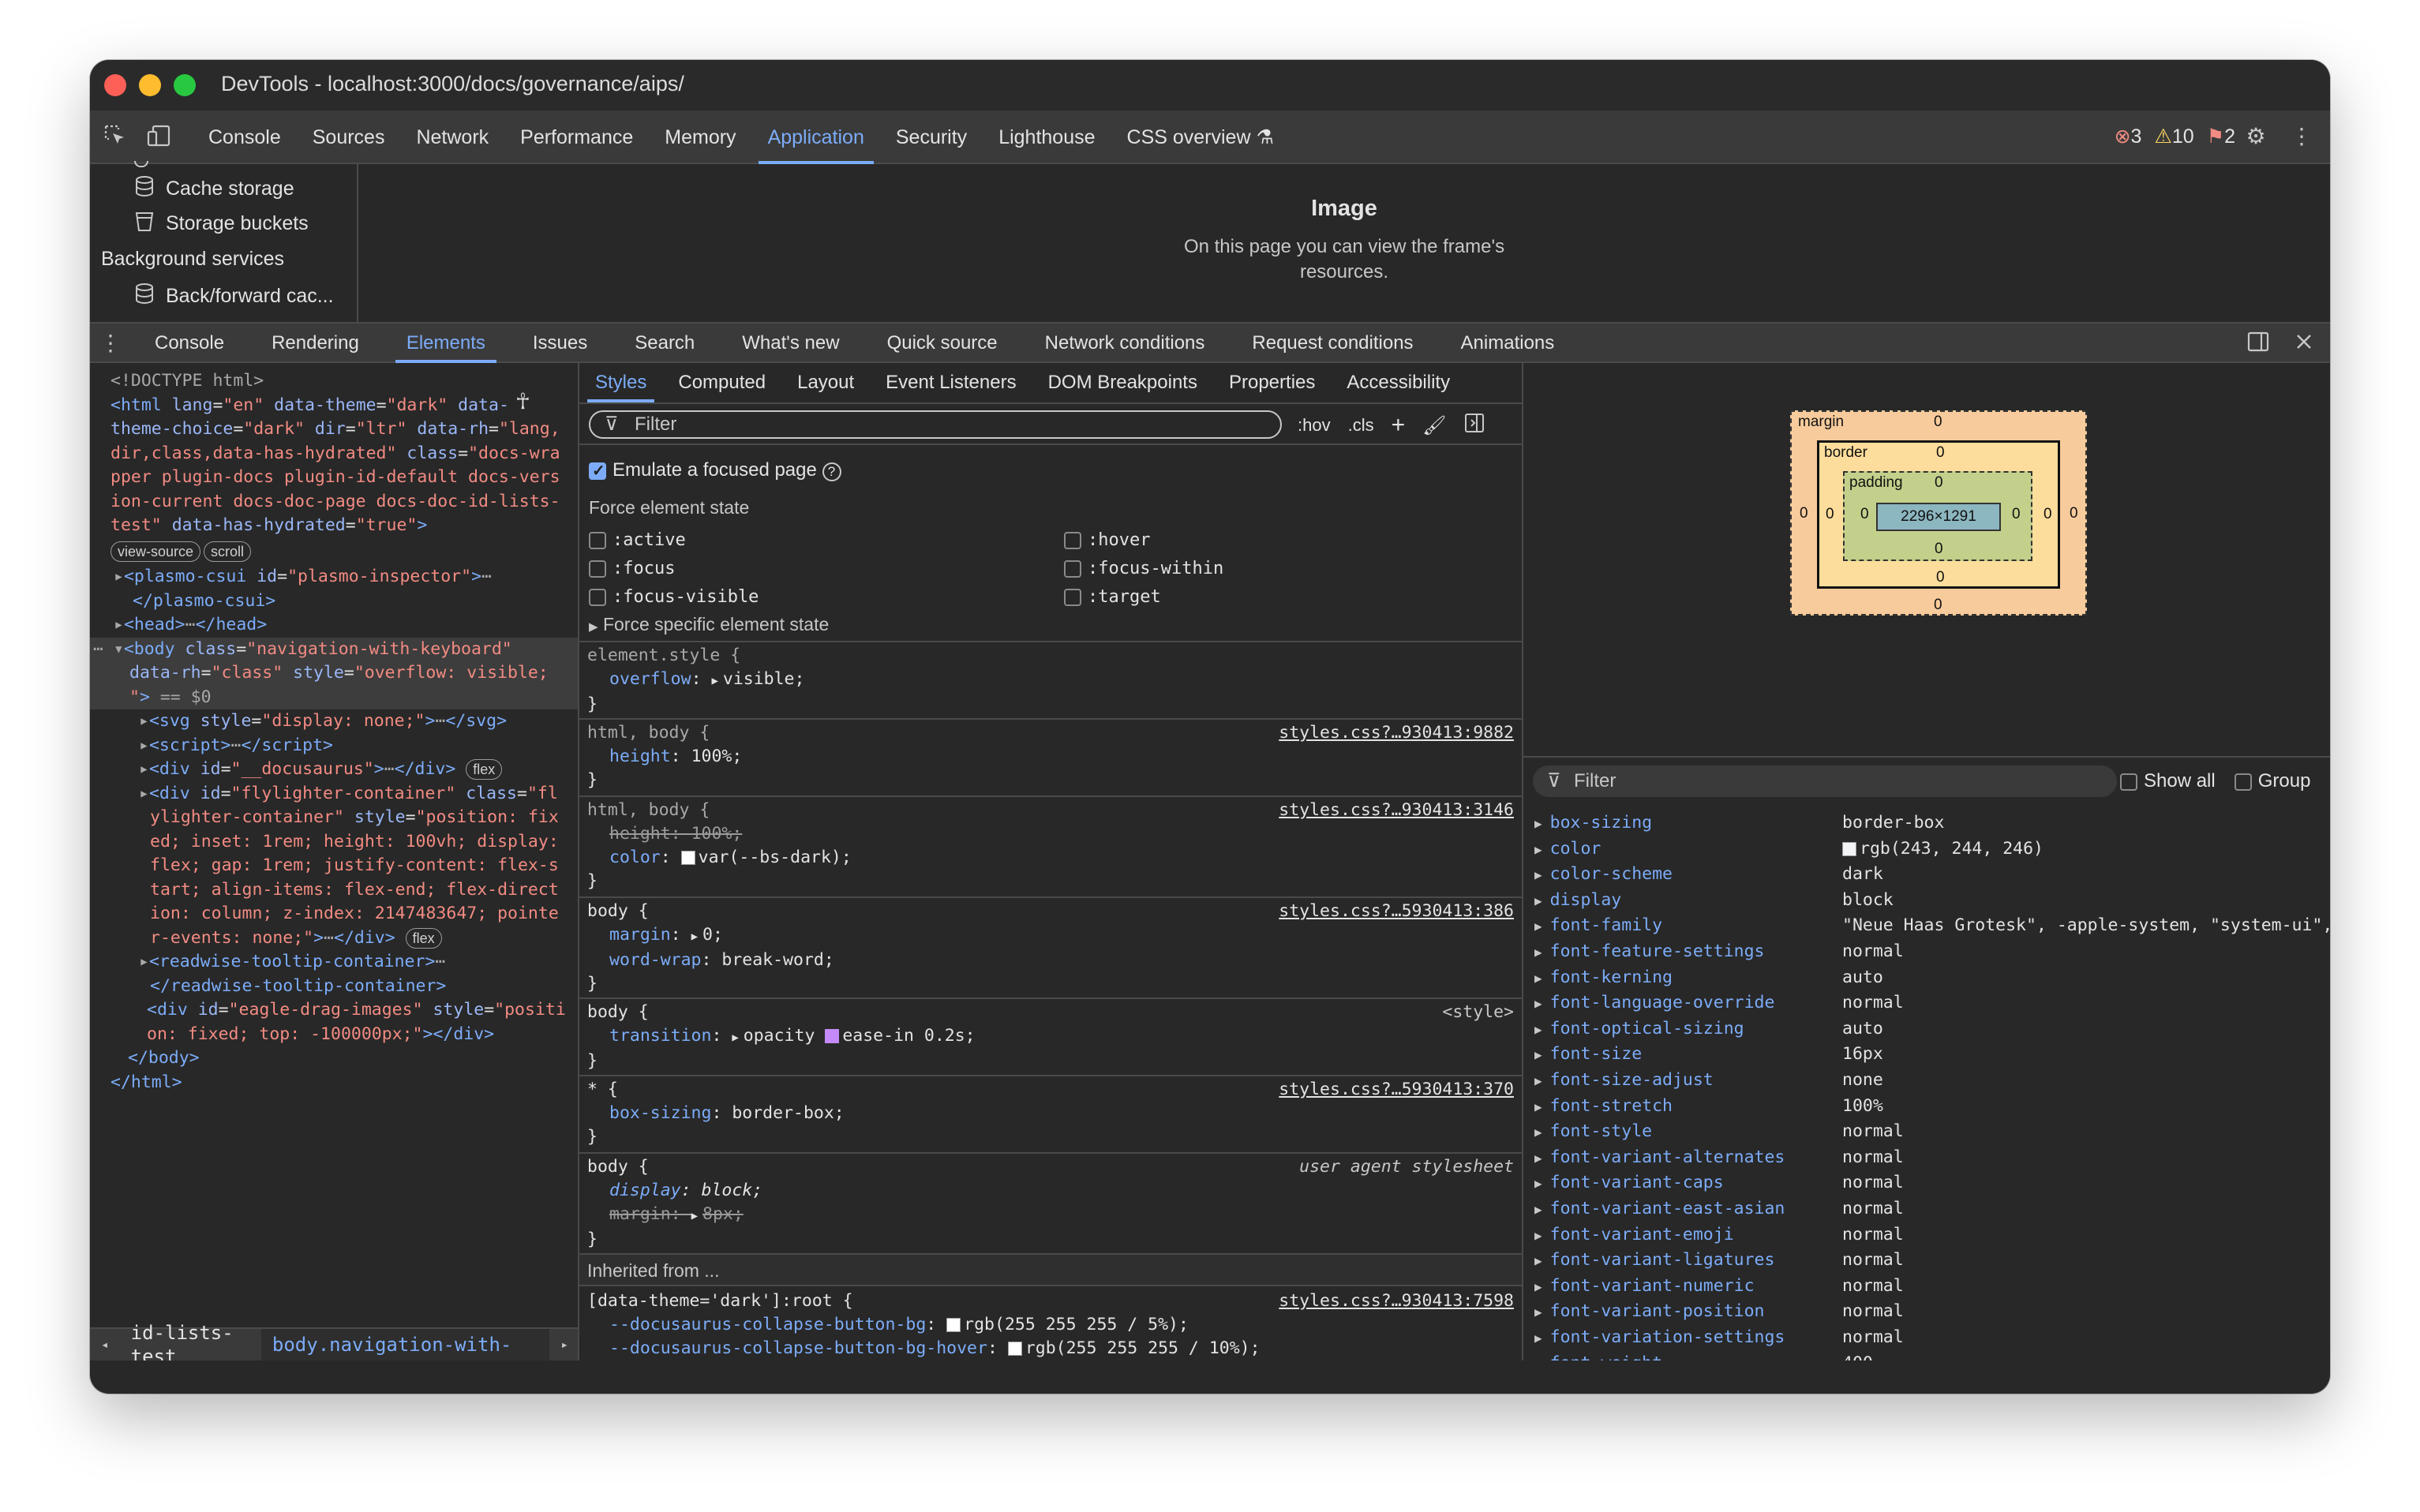 The image size is (2420, 1512). I want to click on computed-property-font-variant-east-asian: ▶ font-variant-east-asian, so click(1659, 1208).